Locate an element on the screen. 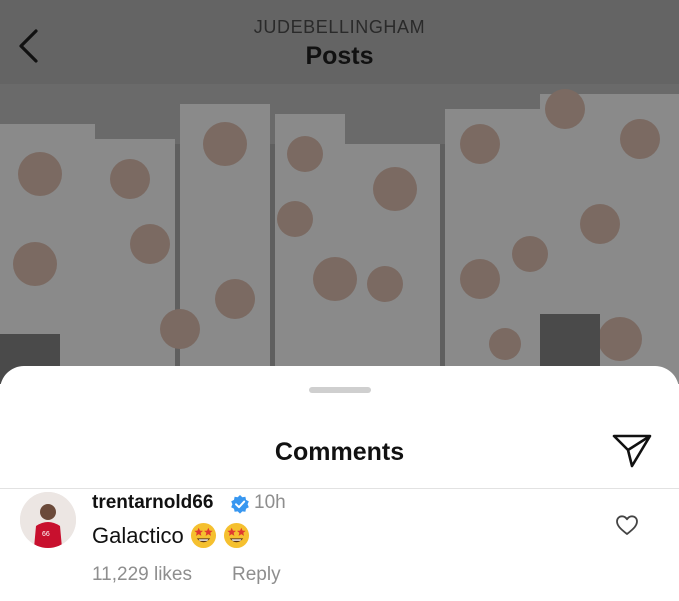 The width and height of the screenshot is (679, 601). verified-badge-icon is located at coordinates (240, 504).